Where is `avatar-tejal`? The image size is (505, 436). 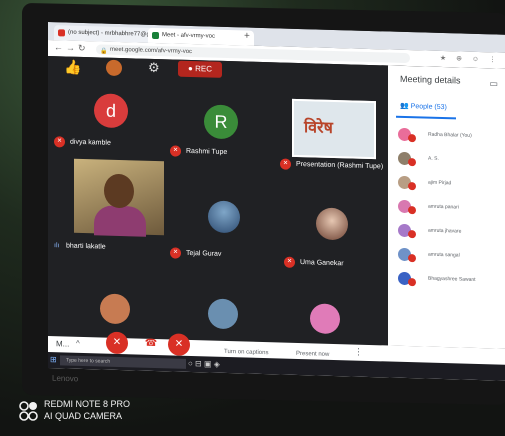 avatar-tejal is located at coordinates (224, 217).